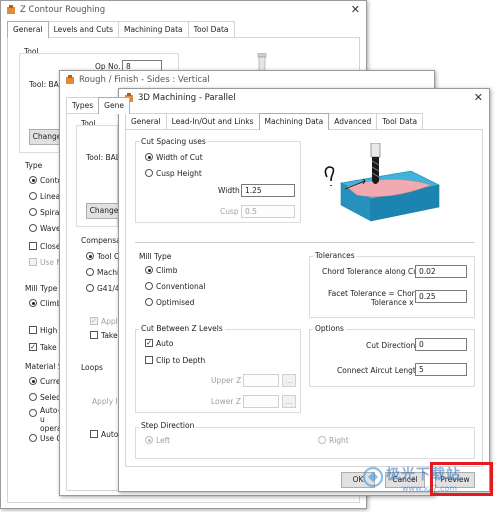 The image size is (496, 512). Describe the element at coordinates (63, 10) in the screenshot. I see `dialog1-title: Z Contour Roughing` at that location.